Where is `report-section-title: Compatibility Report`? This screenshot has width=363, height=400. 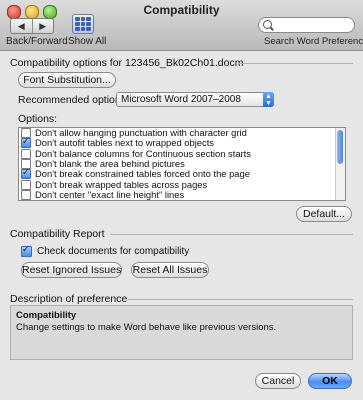
report-section-title: Compatibility Report is located at coordinates (57, 234).